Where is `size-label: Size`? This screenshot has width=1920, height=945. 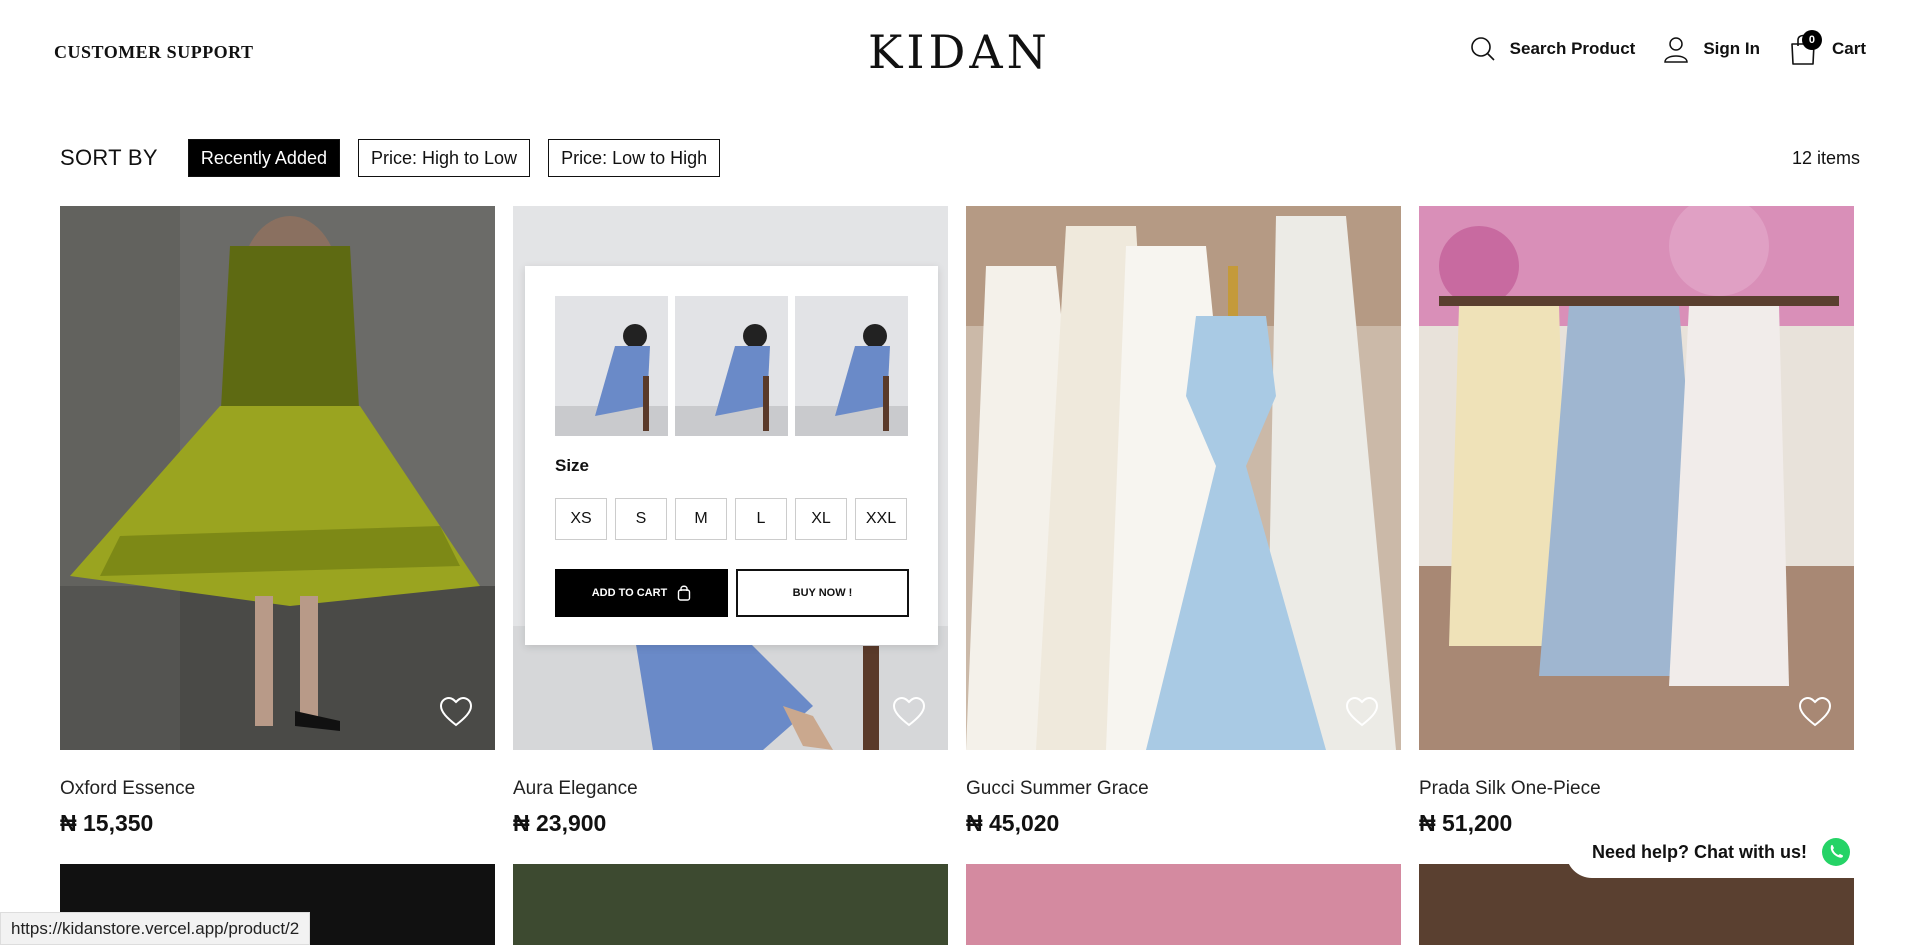
size-label: Size is located at coordinates (572, 465).